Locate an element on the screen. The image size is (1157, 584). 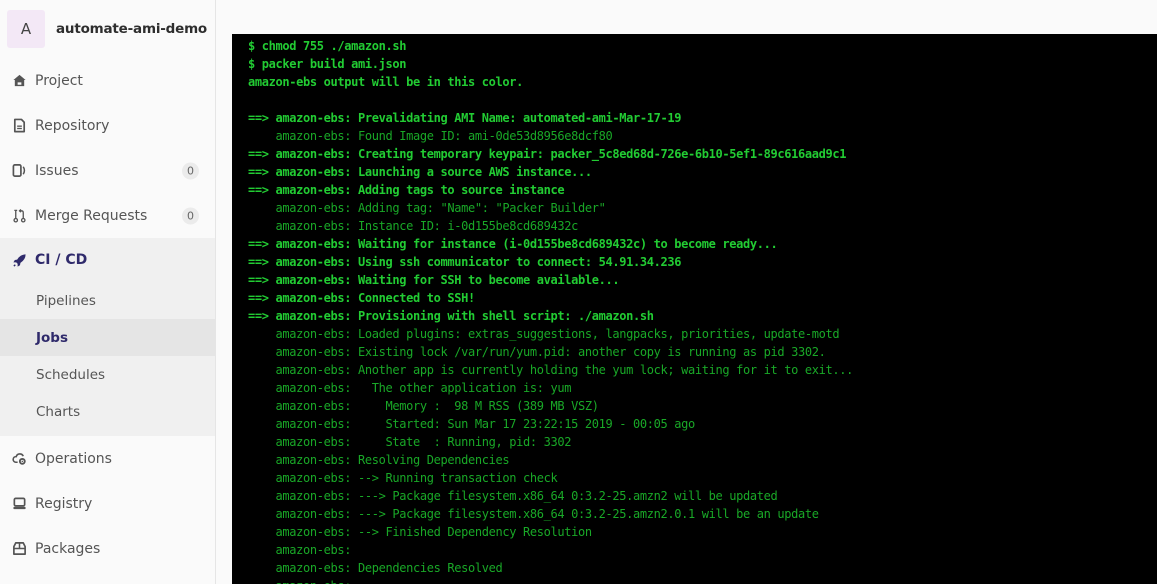
sidebar-subitem-jobs: Jobs is located at coordinates (107, 337).